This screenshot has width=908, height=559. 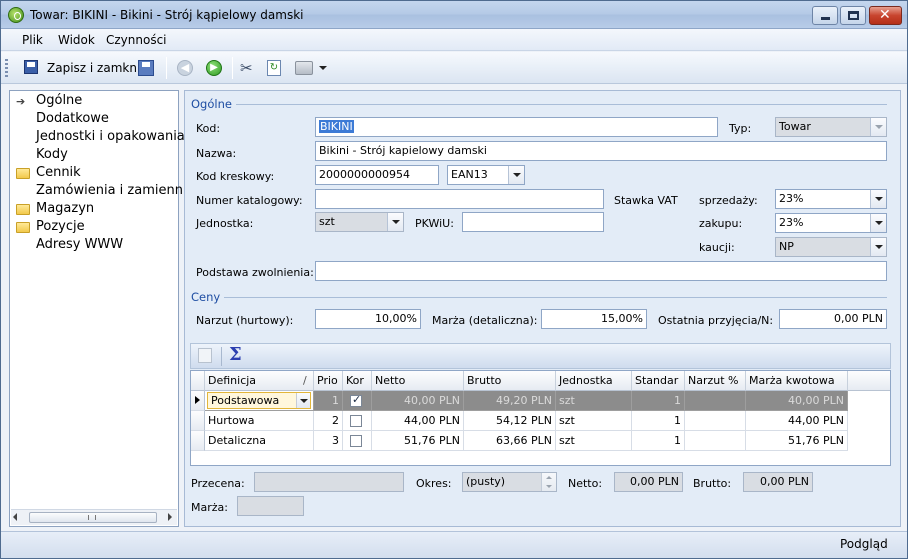 I want to click on section-title-ceny: Ceny, so click(x=208, y=297).